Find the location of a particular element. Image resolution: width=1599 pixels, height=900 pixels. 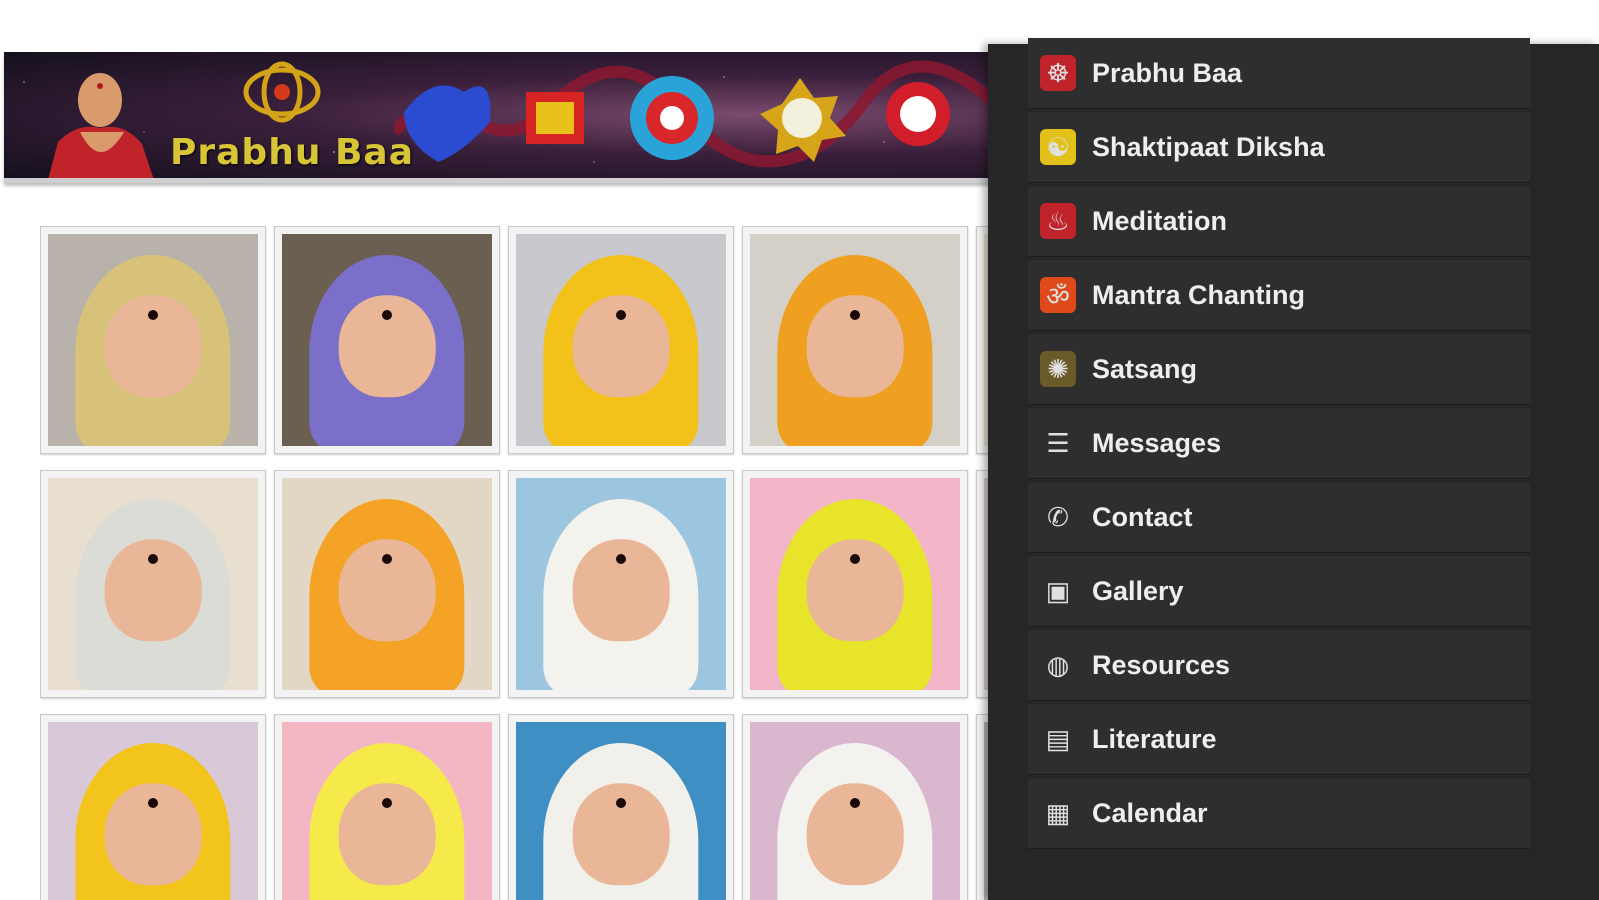

menu-item-gallery: ▣ Gallery is located at coordinates (1279, 591).